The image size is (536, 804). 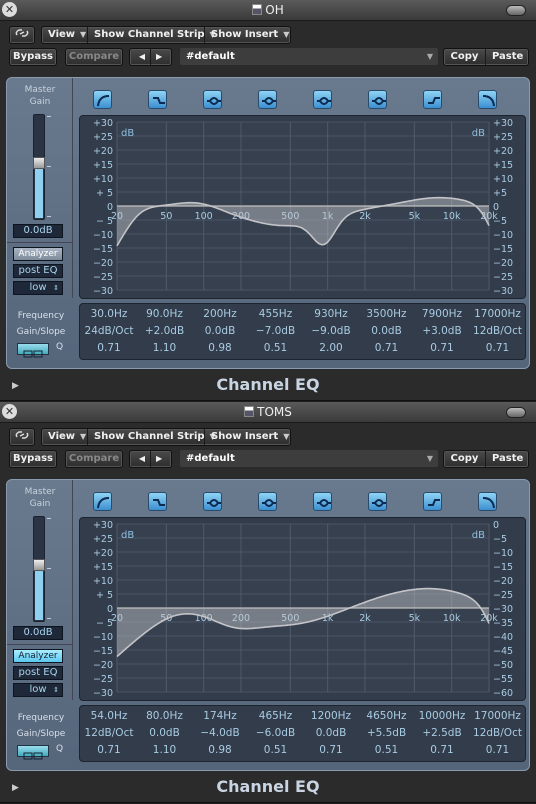 What do you see at coordinates (220, 314) in the screenshot?
I see `band-3-freq-value: 200Hz` at bounding box center [220, 314].